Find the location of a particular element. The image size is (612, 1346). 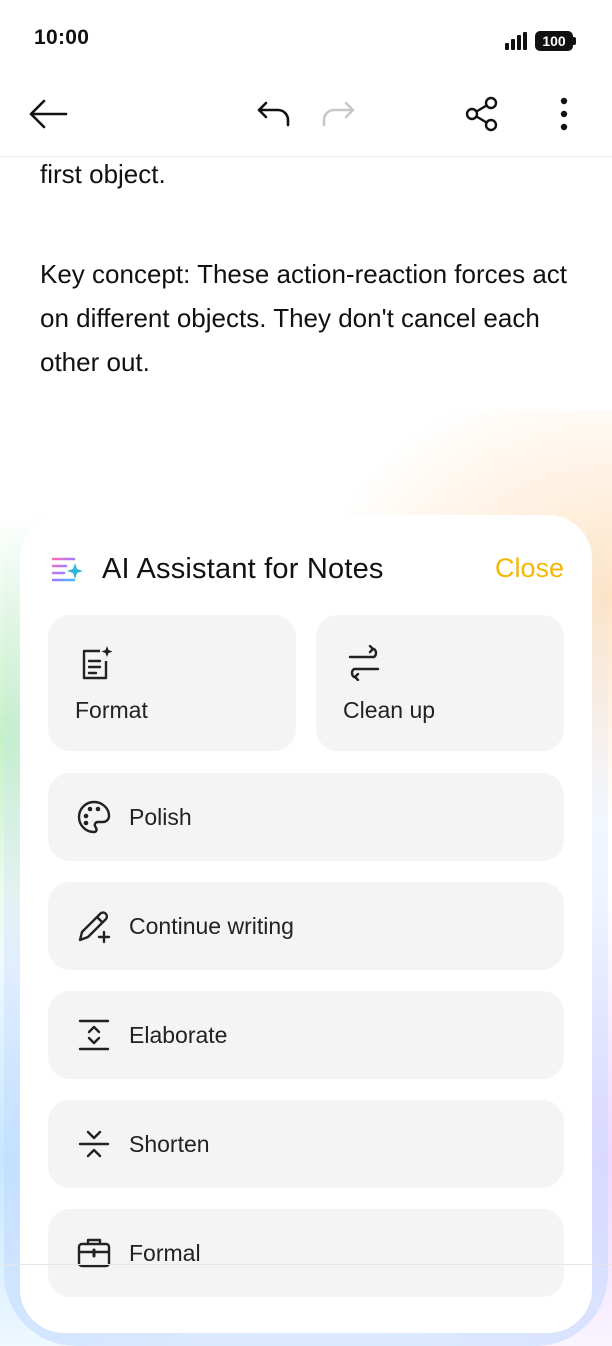

ai-sparkle-lines-icon is located at coordinates (67, 570).